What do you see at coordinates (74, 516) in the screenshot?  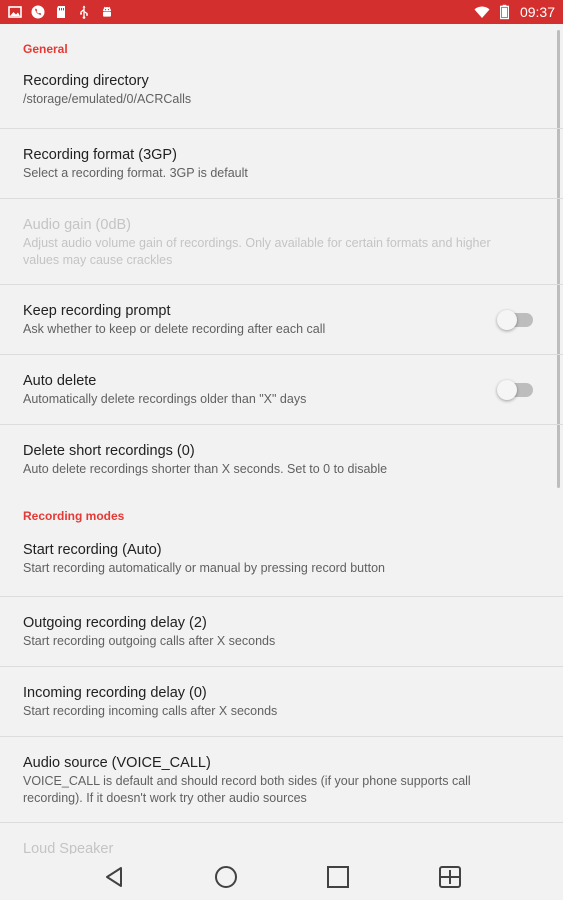 I see `section-header-recording-modes: Recording modes` at bounding box center [74, 516].